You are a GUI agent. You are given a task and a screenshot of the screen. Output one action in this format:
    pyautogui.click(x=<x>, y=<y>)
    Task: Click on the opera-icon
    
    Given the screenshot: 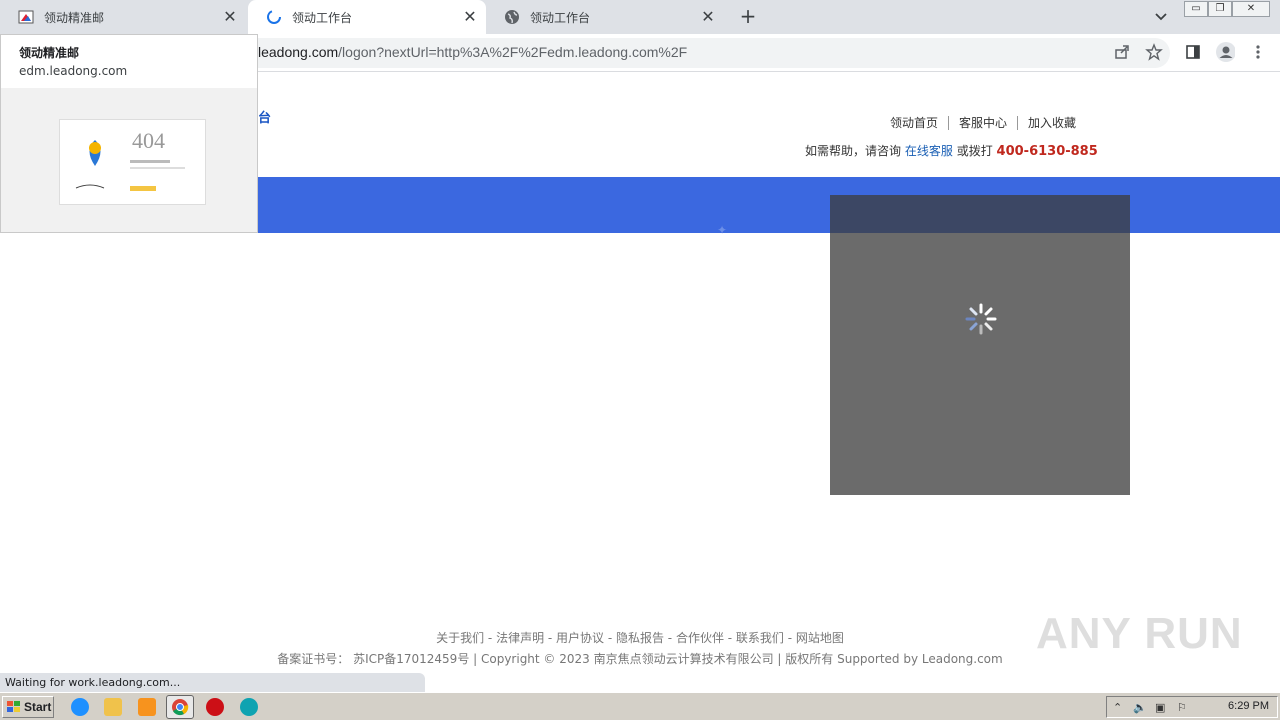 What is the action you would take?
    pyautogui.click(x=215, y=707)
    